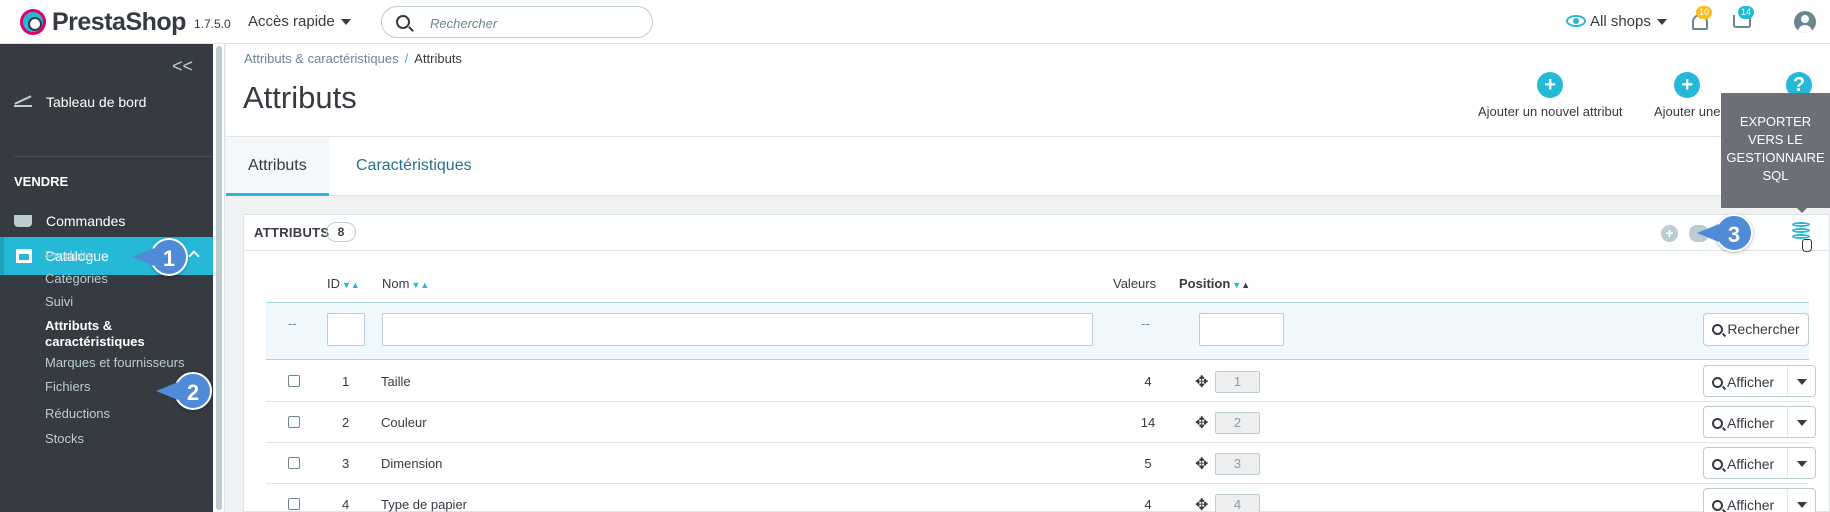 The image size is (1830, 512). What do you see at coordinates (292, 323) in the screenshot?
I see `filter-placeholder: --` at bounding box center [292, 323].